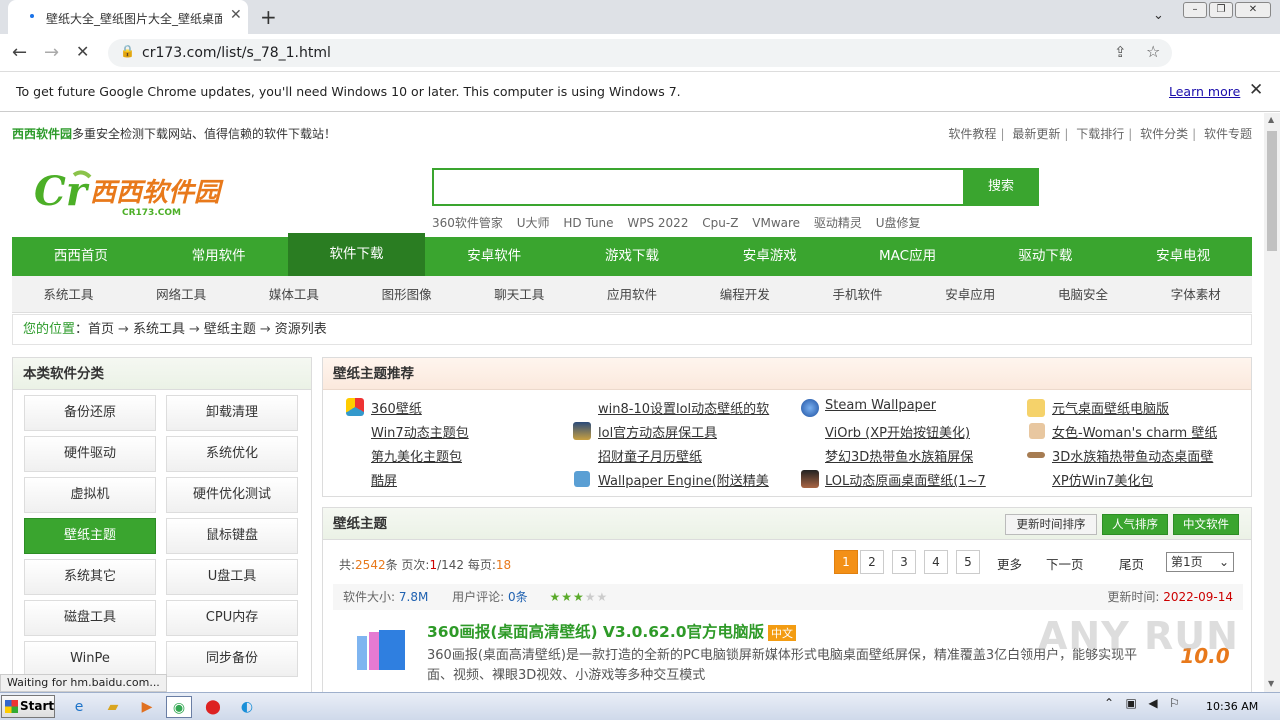 The height and width of the screenshot is (720, 1280). What do you see at coordinates (1200, 562) in the screenshot?
I see `page-select: 第1页 ⌄` at bounding box center [1200, 562].